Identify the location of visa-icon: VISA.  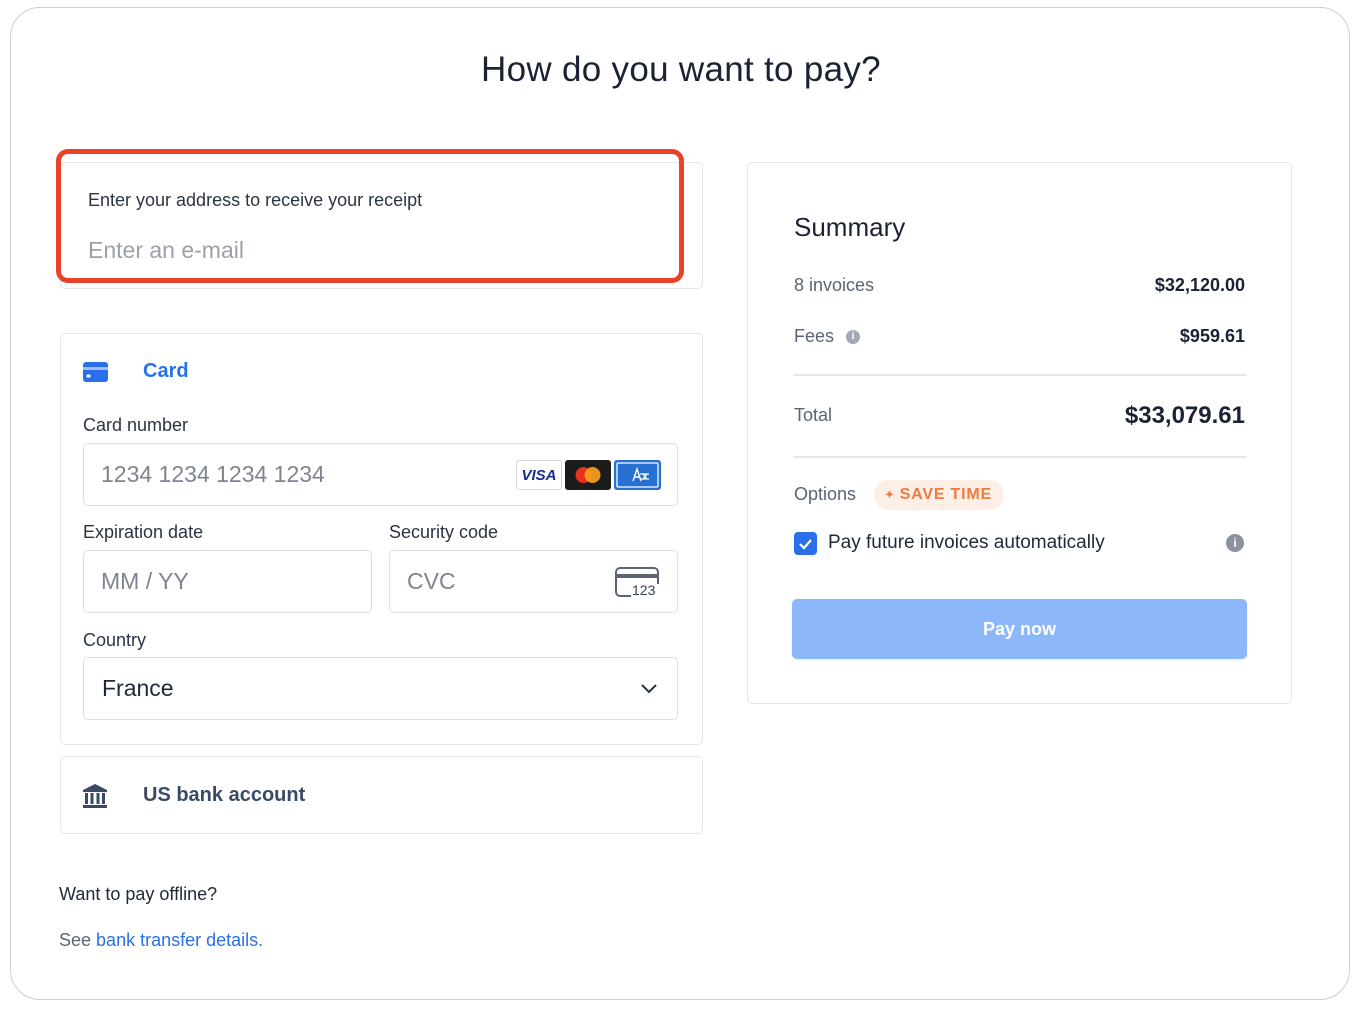
(539, 475).